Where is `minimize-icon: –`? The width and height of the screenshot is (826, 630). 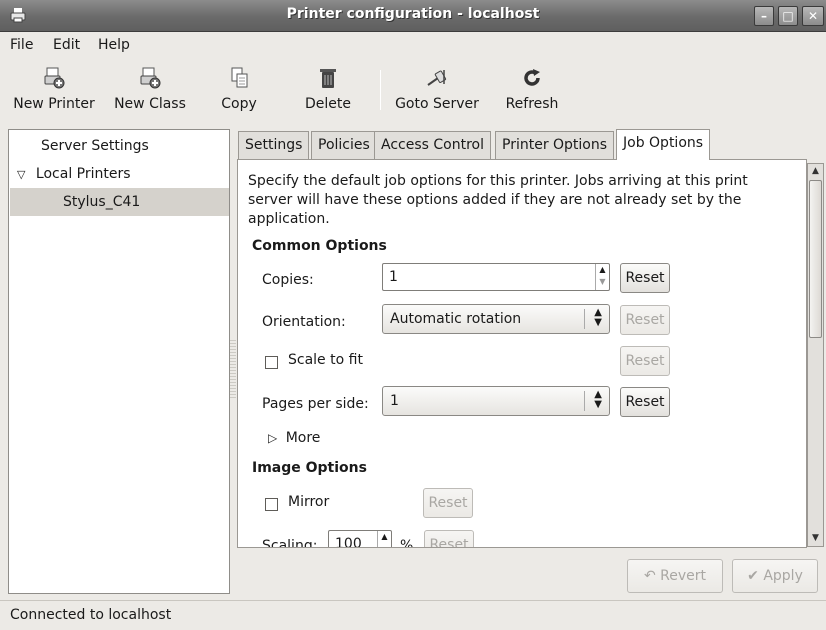 minimize-icon: – is located at coordinates (764, 16).